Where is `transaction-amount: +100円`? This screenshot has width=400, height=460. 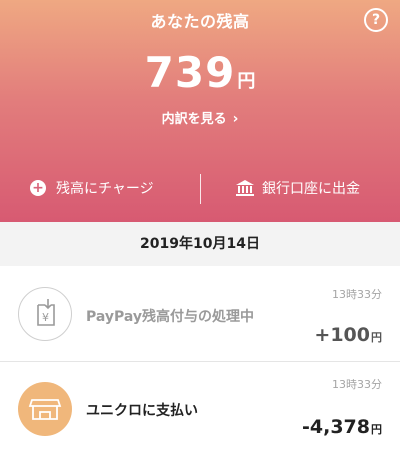
transaction-amount: +100円 is located at coordinates (348, 335).